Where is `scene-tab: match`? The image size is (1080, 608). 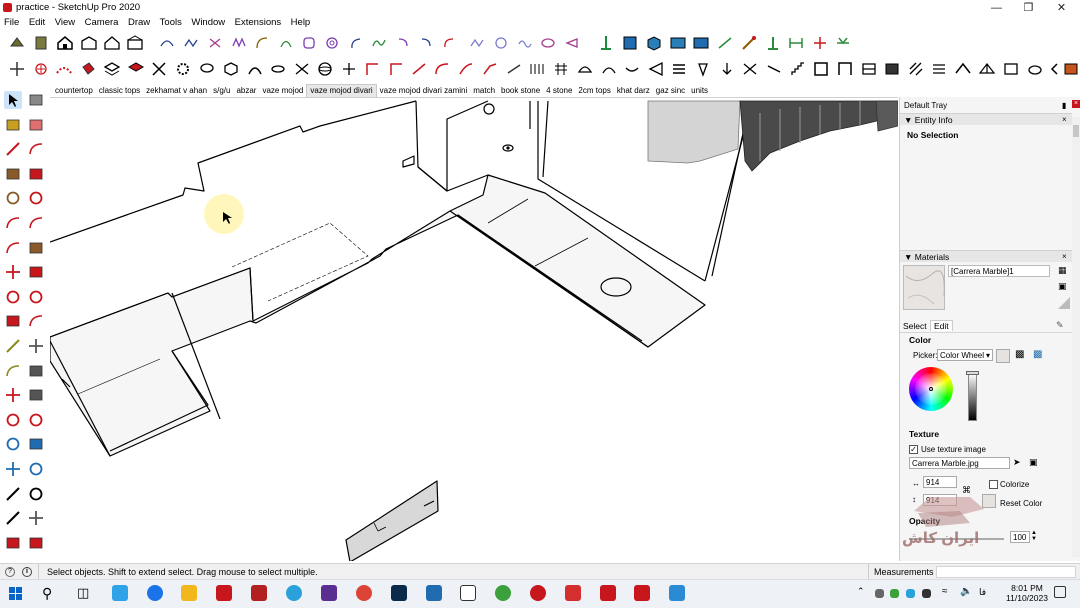 scene-tab: match is located at coordinates (484, 91).